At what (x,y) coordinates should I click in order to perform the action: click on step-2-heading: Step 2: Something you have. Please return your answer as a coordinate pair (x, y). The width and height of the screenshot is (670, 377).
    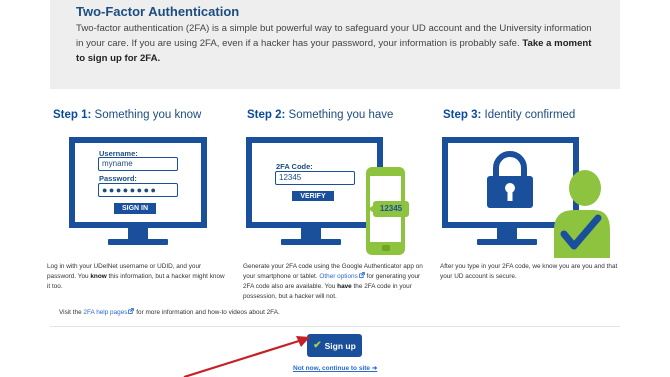
    Looking at the image, I should click on (320, 115).